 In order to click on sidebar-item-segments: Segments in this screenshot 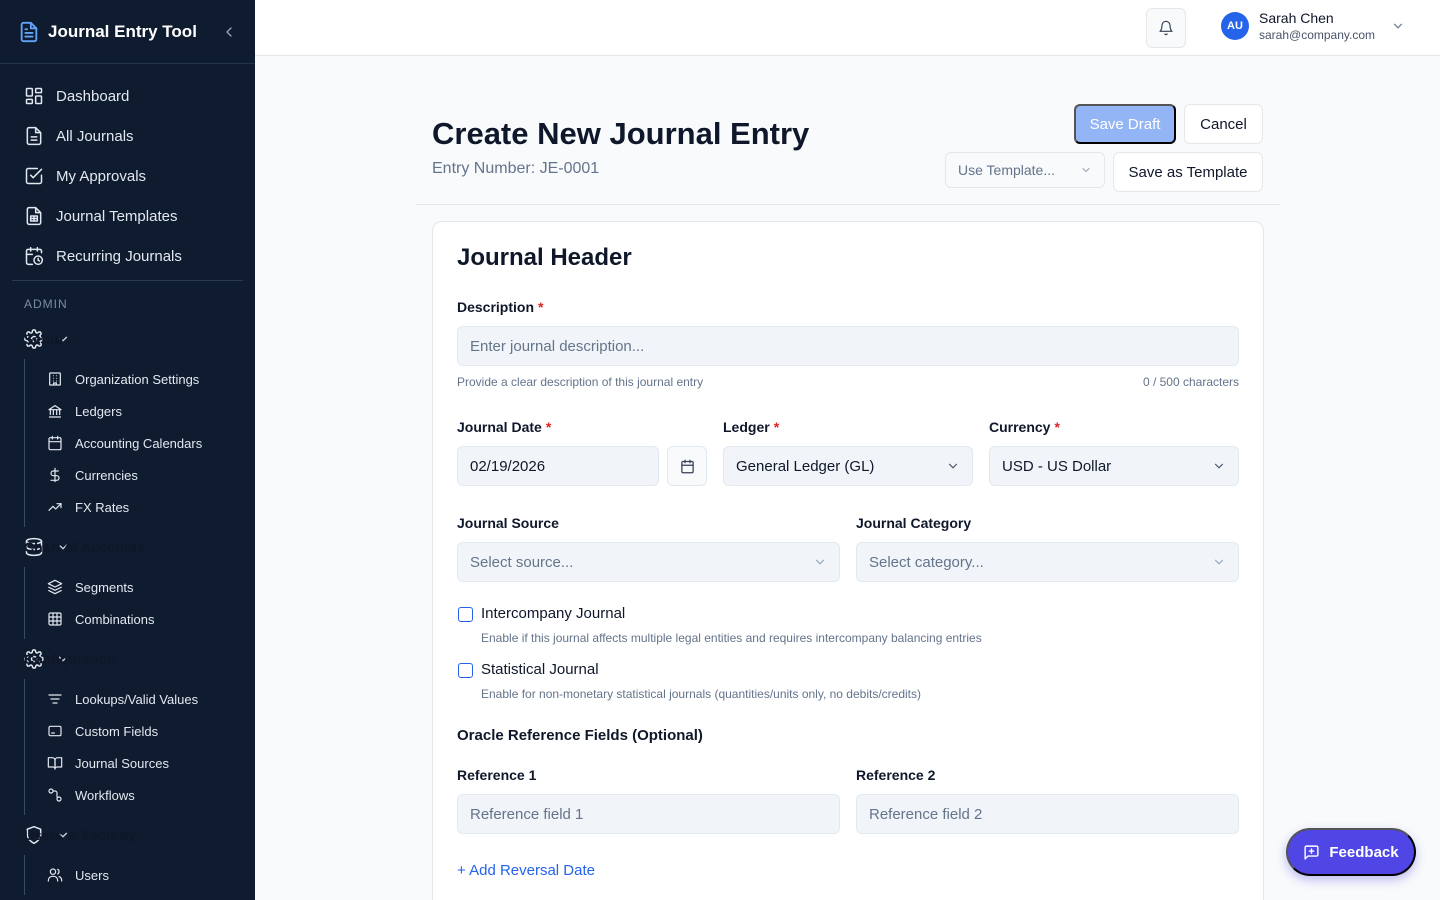, I will do `click(140, 587)`.